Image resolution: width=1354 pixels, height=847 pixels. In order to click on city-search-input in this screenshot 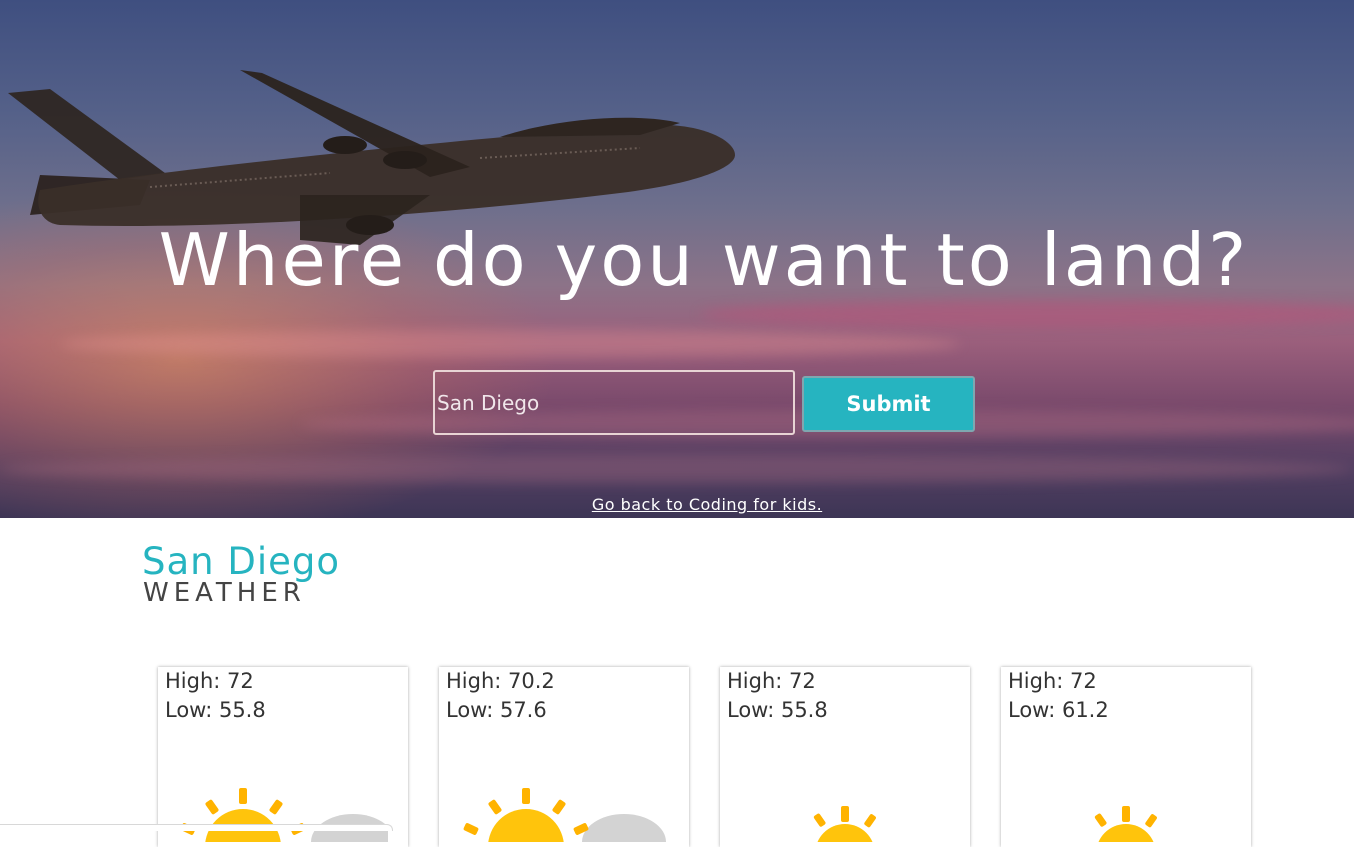, I will do `click(614, 402)`.